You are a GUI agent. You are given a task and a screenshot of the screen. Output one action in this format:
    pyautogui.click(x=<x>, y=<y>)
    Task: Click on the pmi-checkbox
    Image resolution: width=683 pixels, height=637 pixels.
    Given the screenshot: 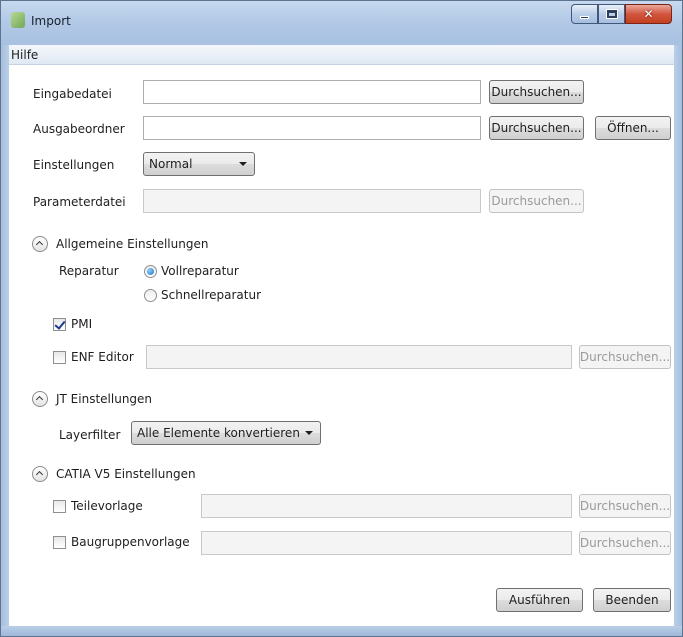 What is the action you would take?
    pyautogui.click(x=59, y=324)
    